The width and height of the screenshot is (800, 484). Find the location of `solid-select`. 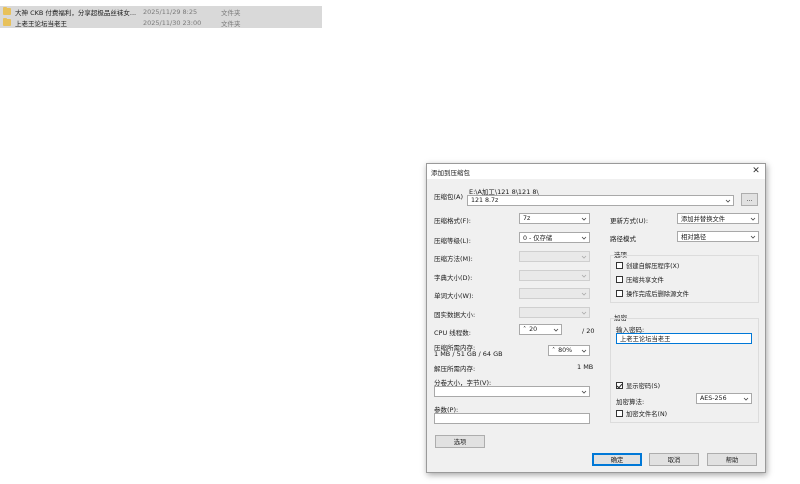

solid-select is located at coordinates (554, 312).